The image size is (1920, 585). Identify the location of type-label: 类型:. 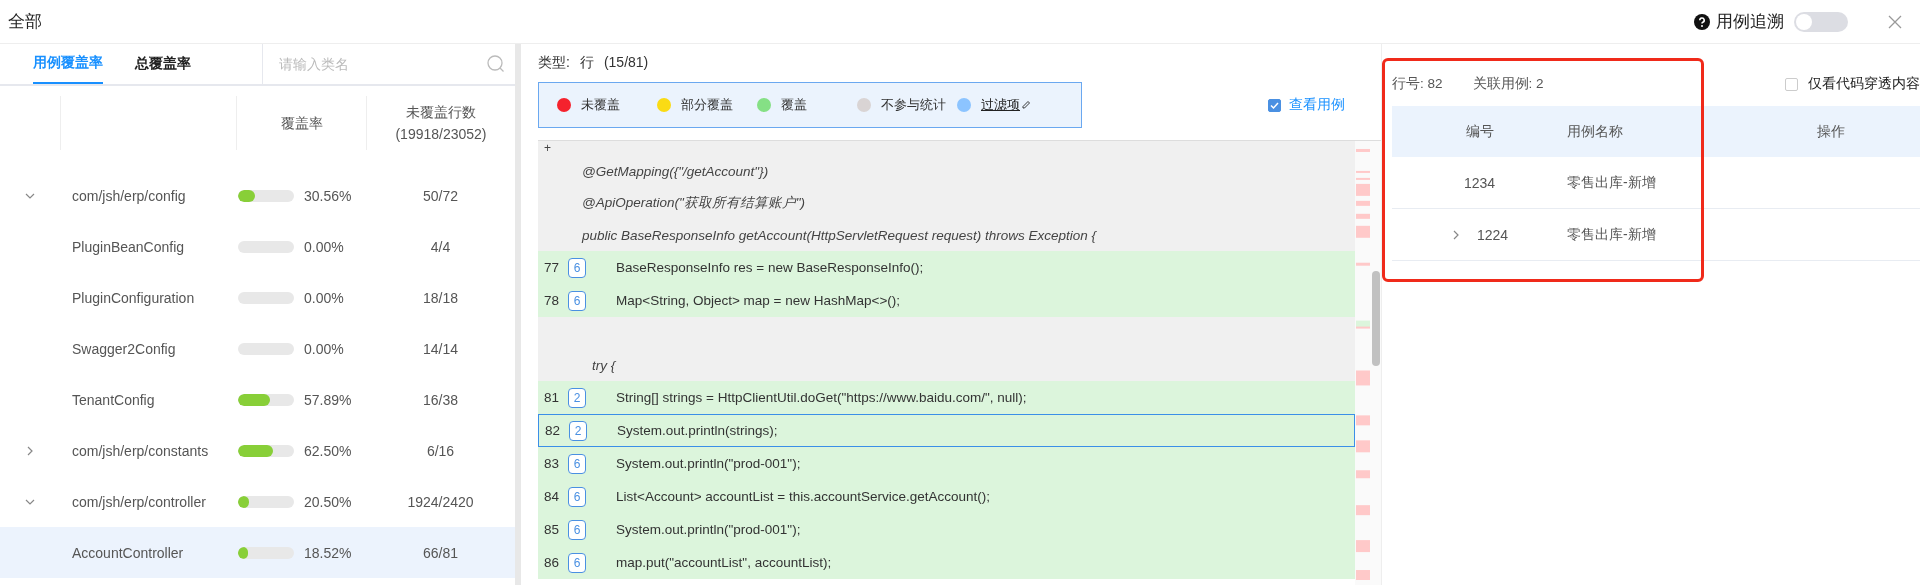
(554, 63).